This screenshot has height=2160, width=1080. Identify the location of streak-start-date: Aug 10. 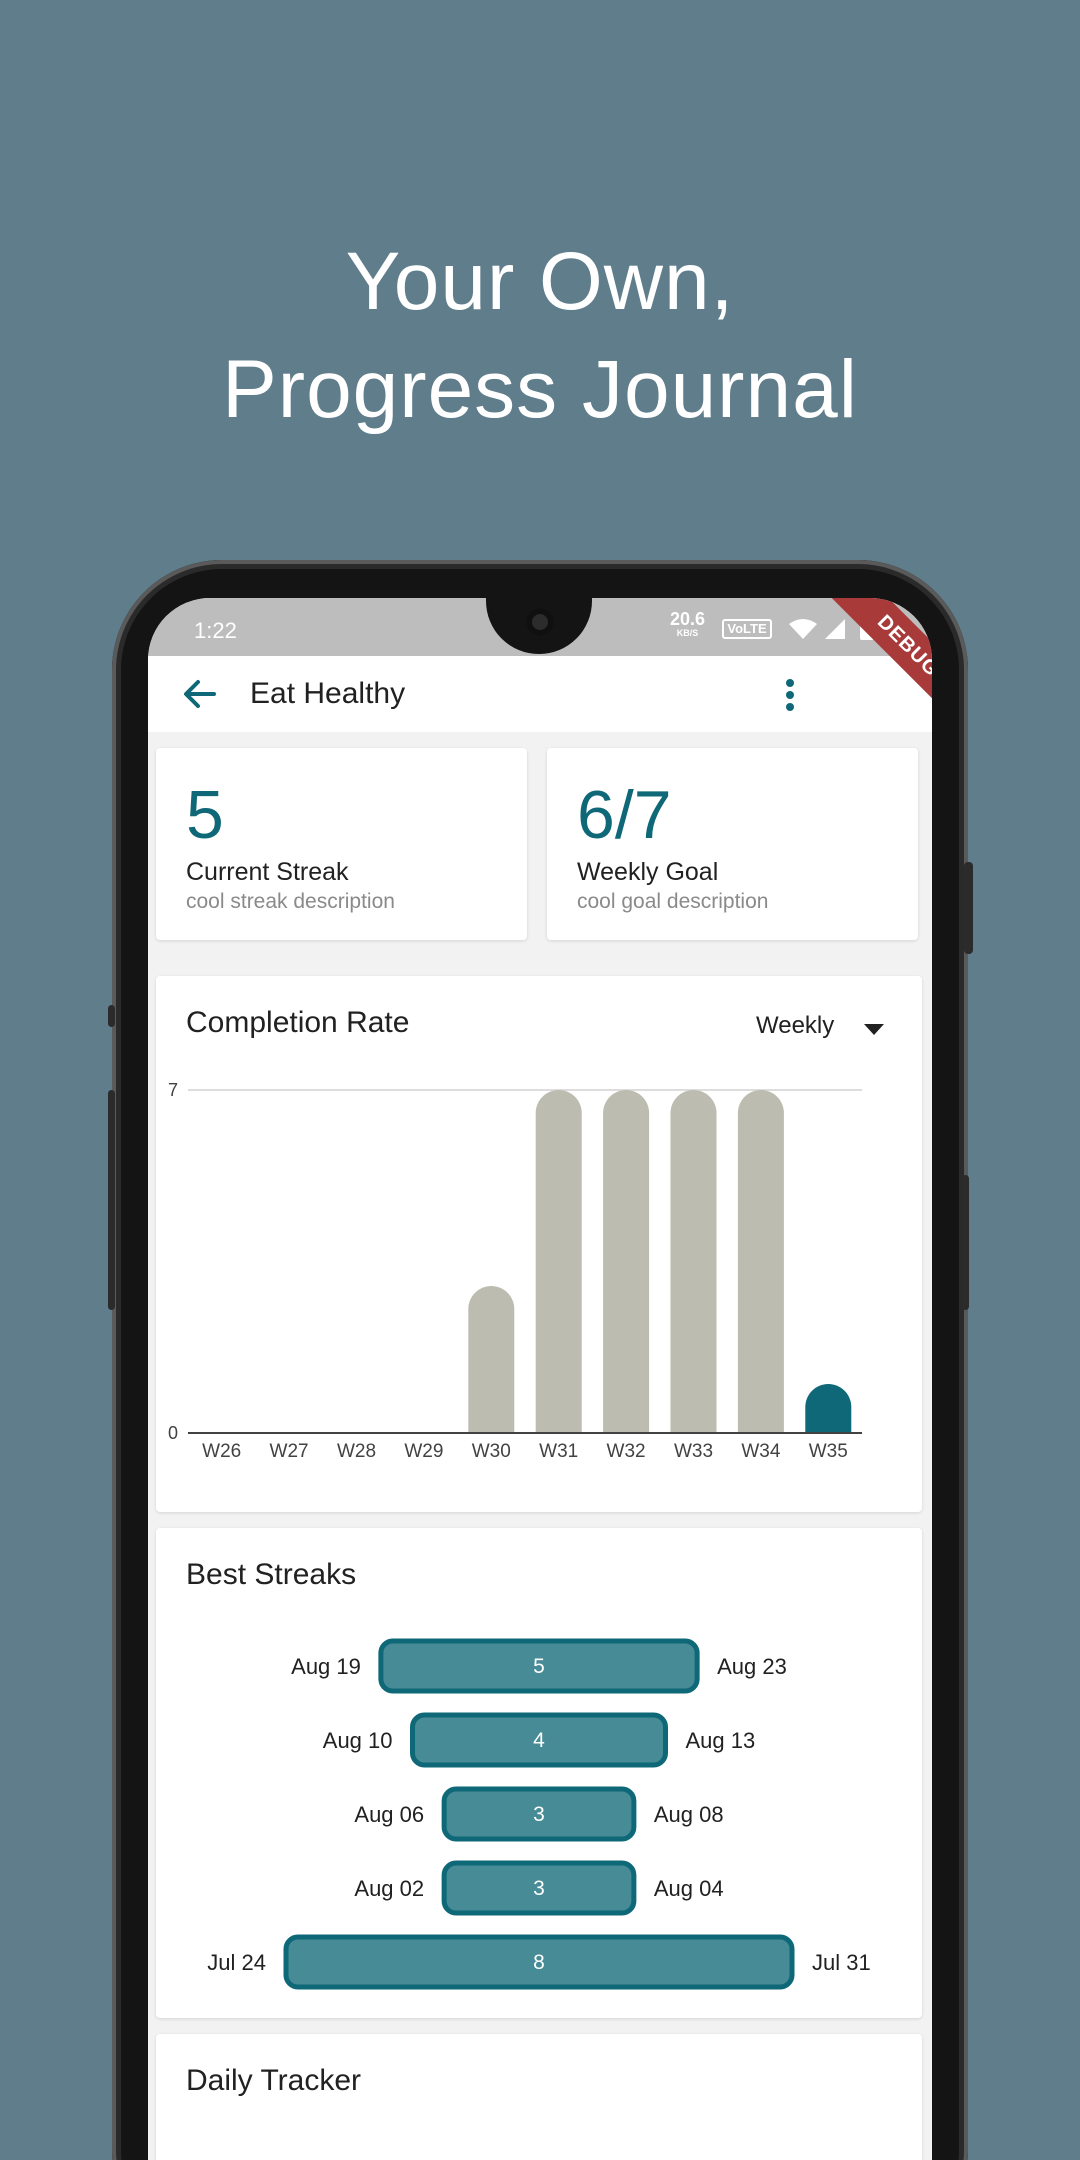
(358, 1740).